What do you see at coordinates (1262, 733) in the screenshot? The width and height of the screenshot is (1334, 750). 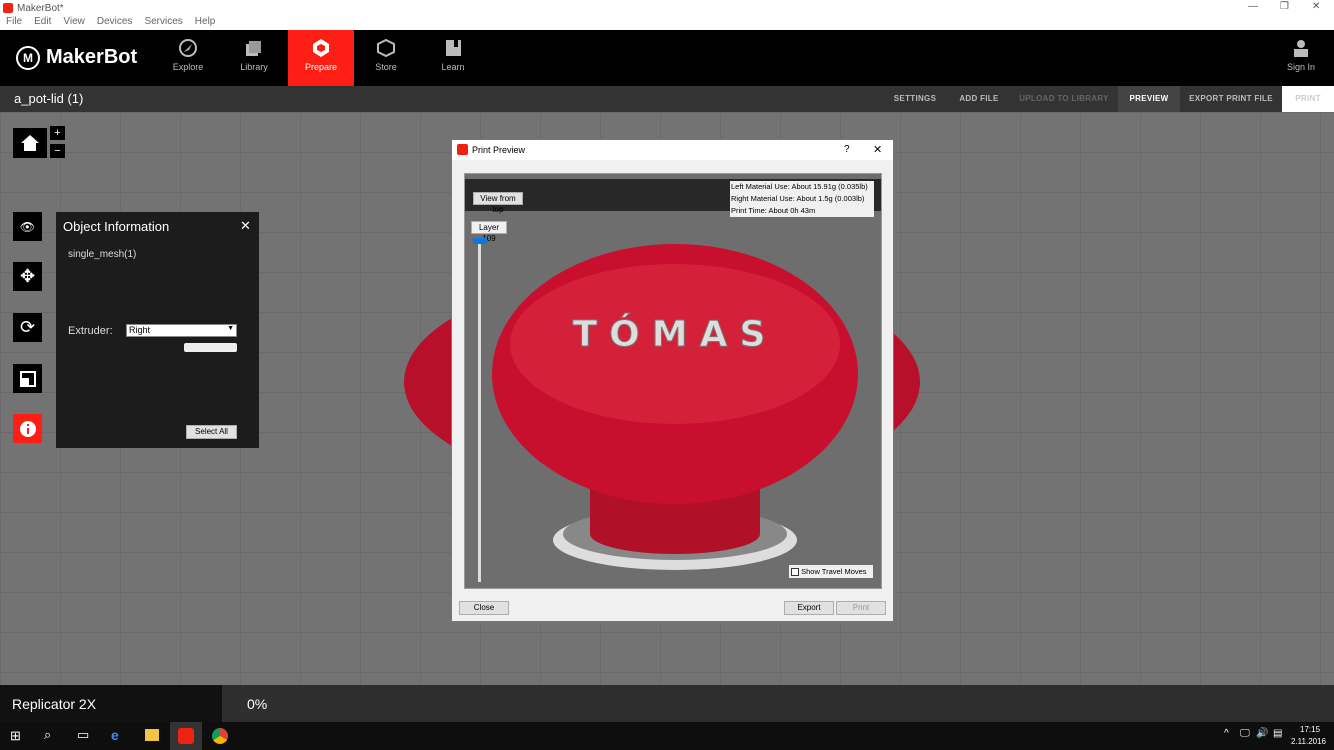 I see `volume-icon: 🔊` at bounding box center [1262, 733].